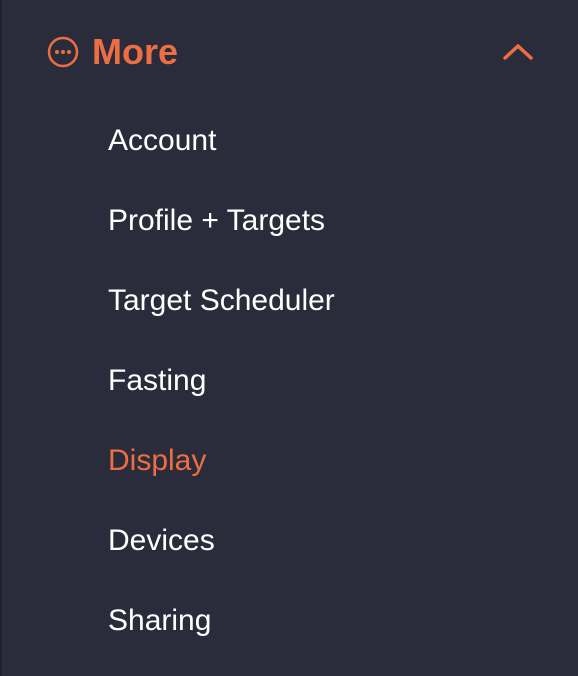 The image size is (578, 676). I want to click on menu-item-display: Display, so click(318, 480).